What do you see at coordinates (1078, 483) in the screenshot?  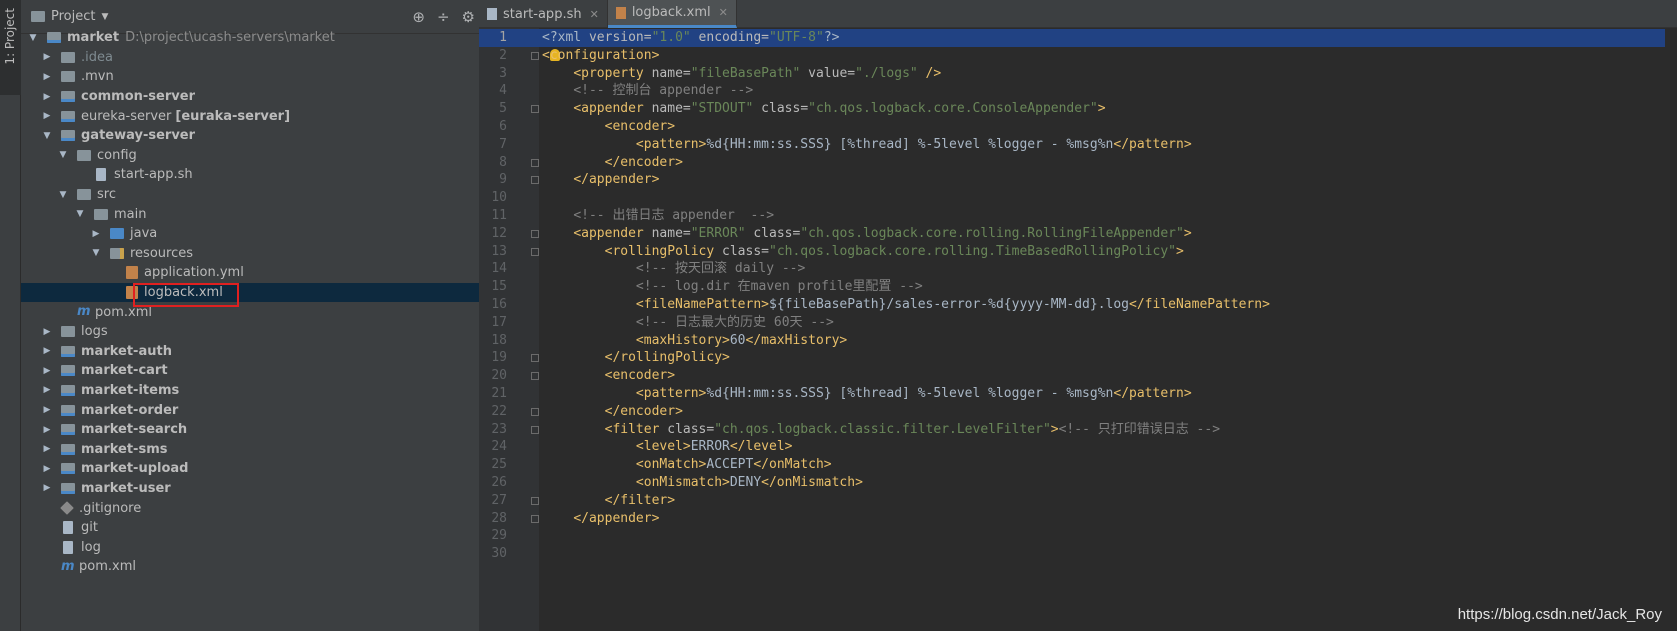 I see `code-line: 26 <onMismatch>DENY</onMismatch>` at bounding box center [1078, 483].